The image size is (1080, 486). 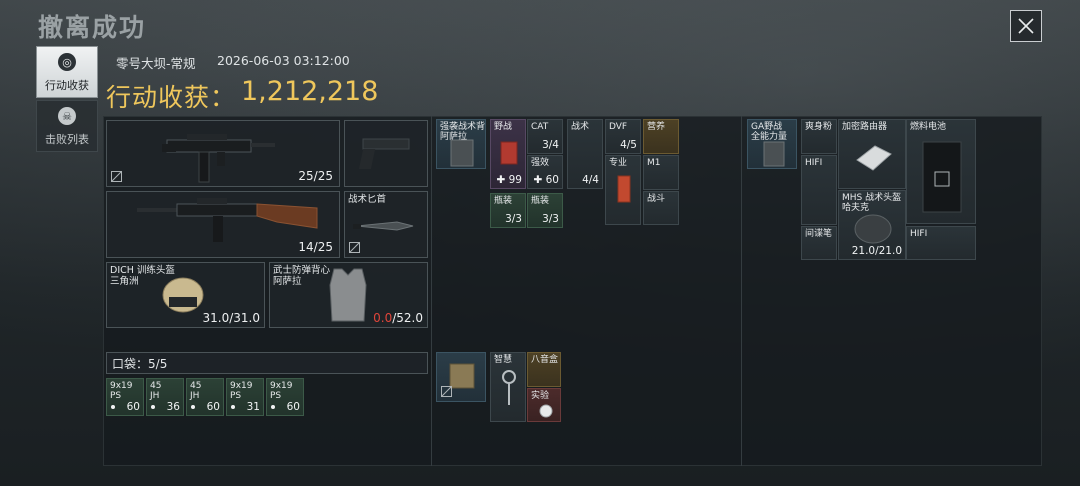 What do you see at coordinates (462, 153) in the screenshot?
I see `rig-icon` at bounding box center [462, 153].